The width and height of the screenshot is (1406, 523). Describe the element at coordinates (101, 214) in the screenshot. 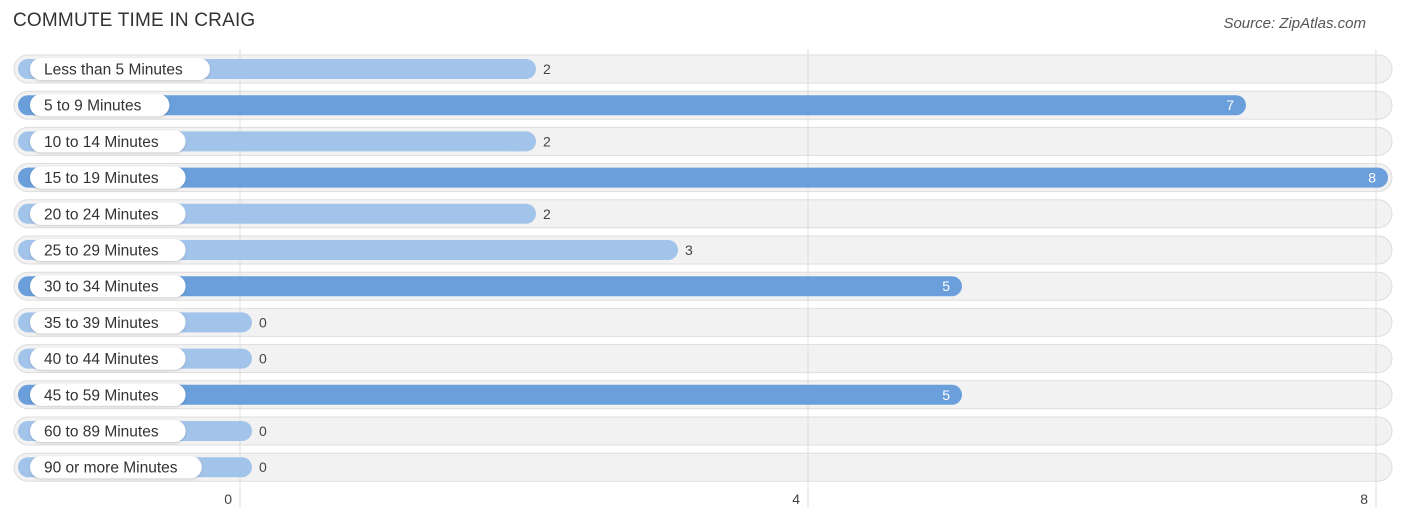

I see `category-label: 20 to 24 Minutes` at that location.